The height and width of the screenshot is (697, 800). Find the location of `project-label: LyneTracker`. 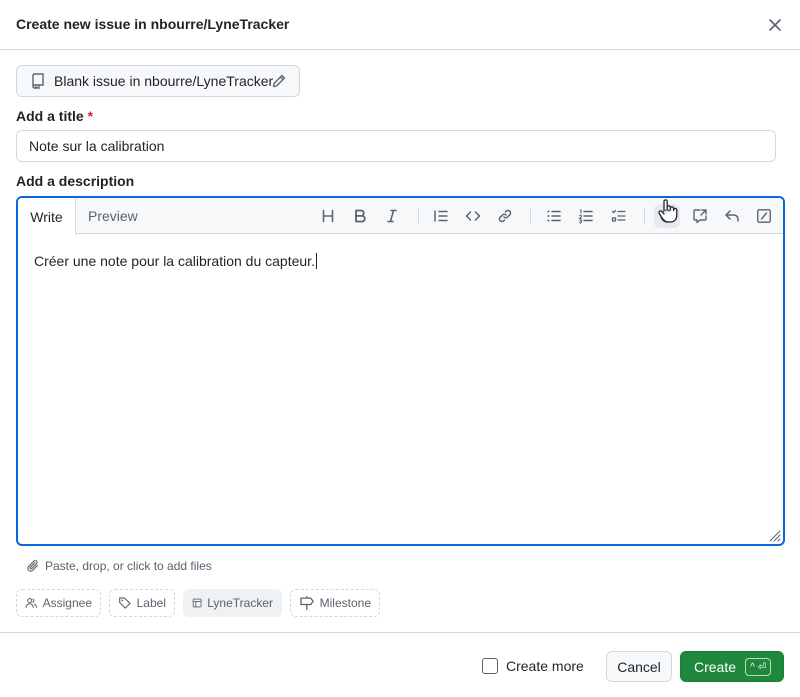

project-label: LyneTracker is located at coordinates (240, 603).